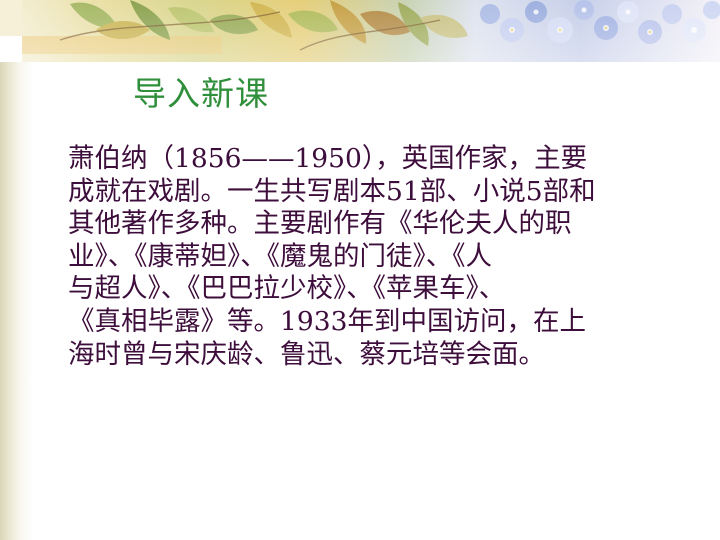  What do you see at coordinates (201, 93) in the screenshot?
I see `slide-title: 导入新课` at bounding box center [201, 93].